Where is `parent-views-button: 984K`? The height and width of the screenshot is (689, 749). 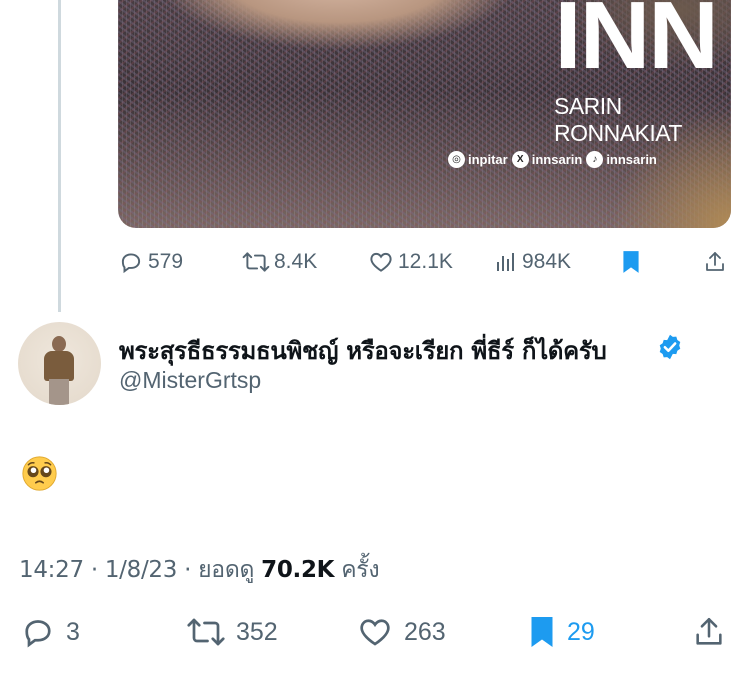 parent-views-button: 984K is located at coordinates (532, 262).